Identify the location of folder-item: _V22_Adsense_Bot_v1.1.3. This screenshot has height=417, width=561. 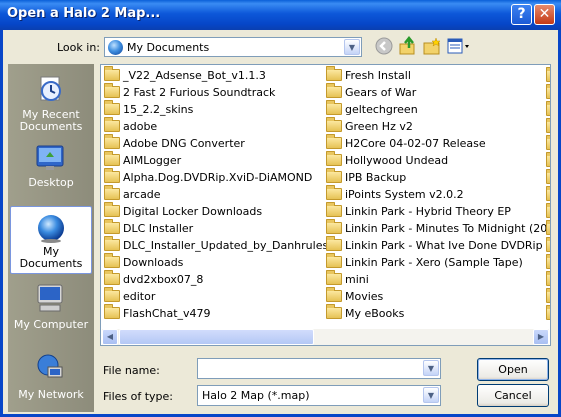
(185, 75).